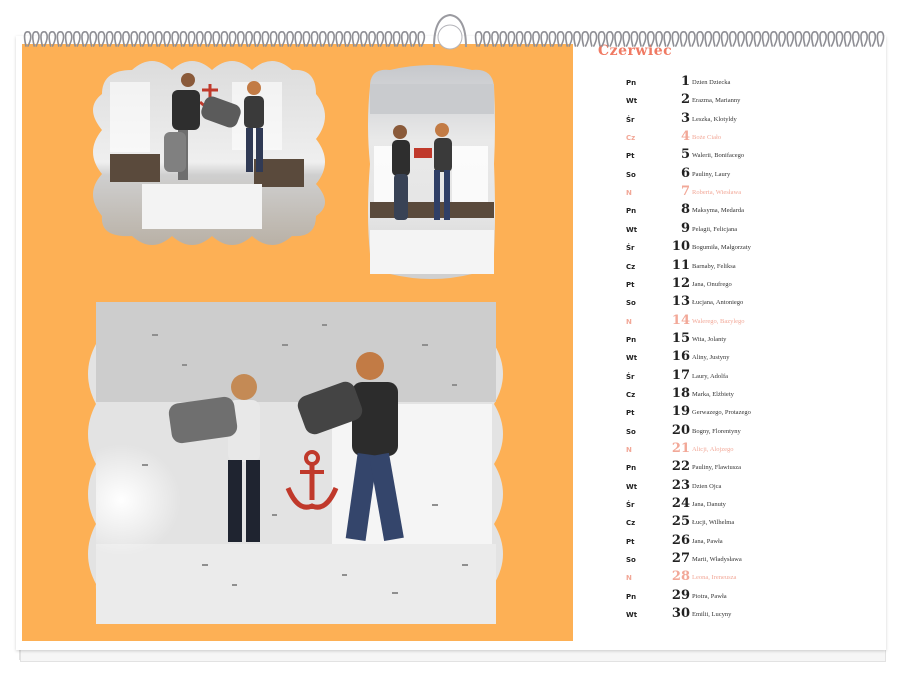  Describe the element at coordinates (685, 192) in the screenshot. I see `day-number: 7` at that location.